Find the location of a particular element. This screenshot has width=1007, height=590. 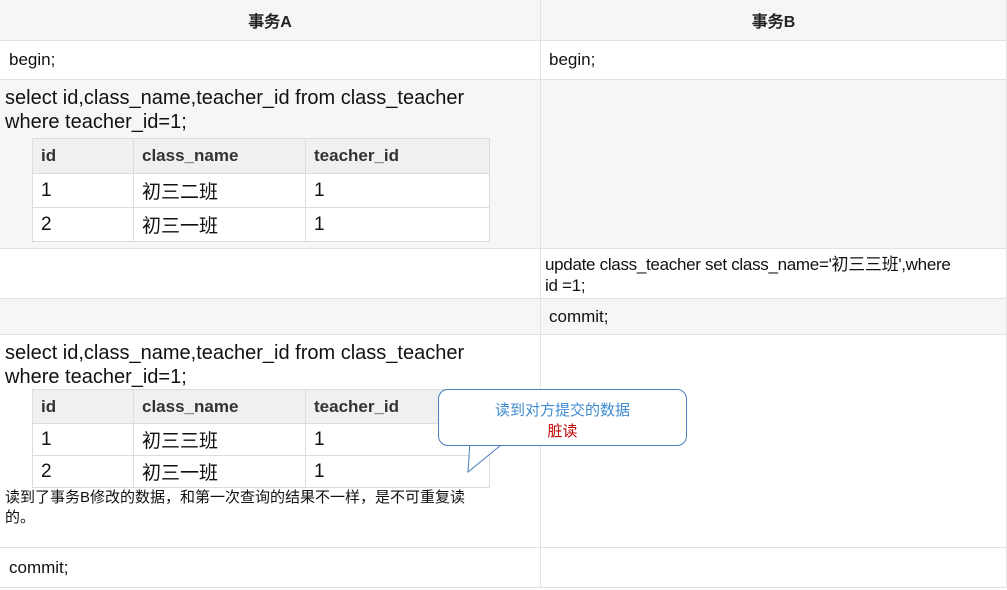

commit-a-cell-a: commit; is located at coordinates (270, 568).